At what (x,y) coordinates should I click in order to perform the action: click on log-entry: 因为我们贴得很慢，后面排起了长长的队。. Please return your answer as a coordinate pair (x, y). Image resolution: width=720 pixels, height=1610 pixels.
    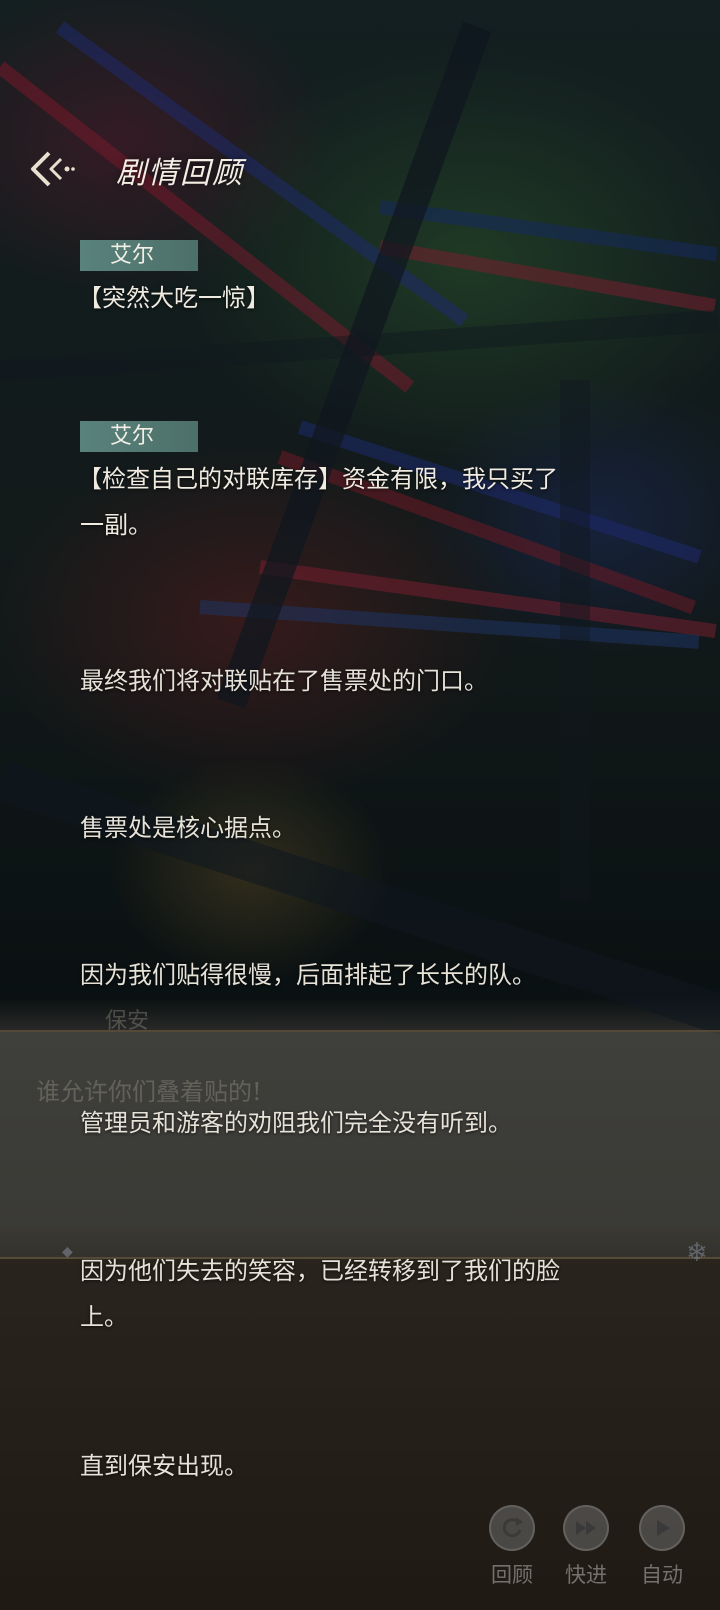
    Looking at the image, I should click on (365, 975).